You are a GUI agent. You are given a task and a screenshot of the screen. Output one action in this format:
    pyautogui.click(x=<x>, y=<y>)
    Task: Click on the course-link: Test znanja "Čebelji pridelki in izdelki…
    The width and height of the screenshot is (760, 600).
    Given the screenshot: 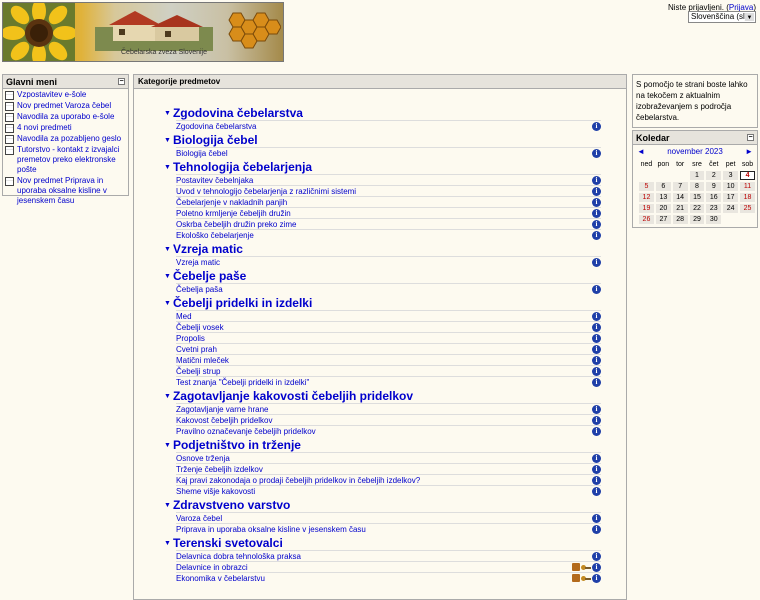 What is the action you would take?
    pyautogui.click(x=242, y=382)
    